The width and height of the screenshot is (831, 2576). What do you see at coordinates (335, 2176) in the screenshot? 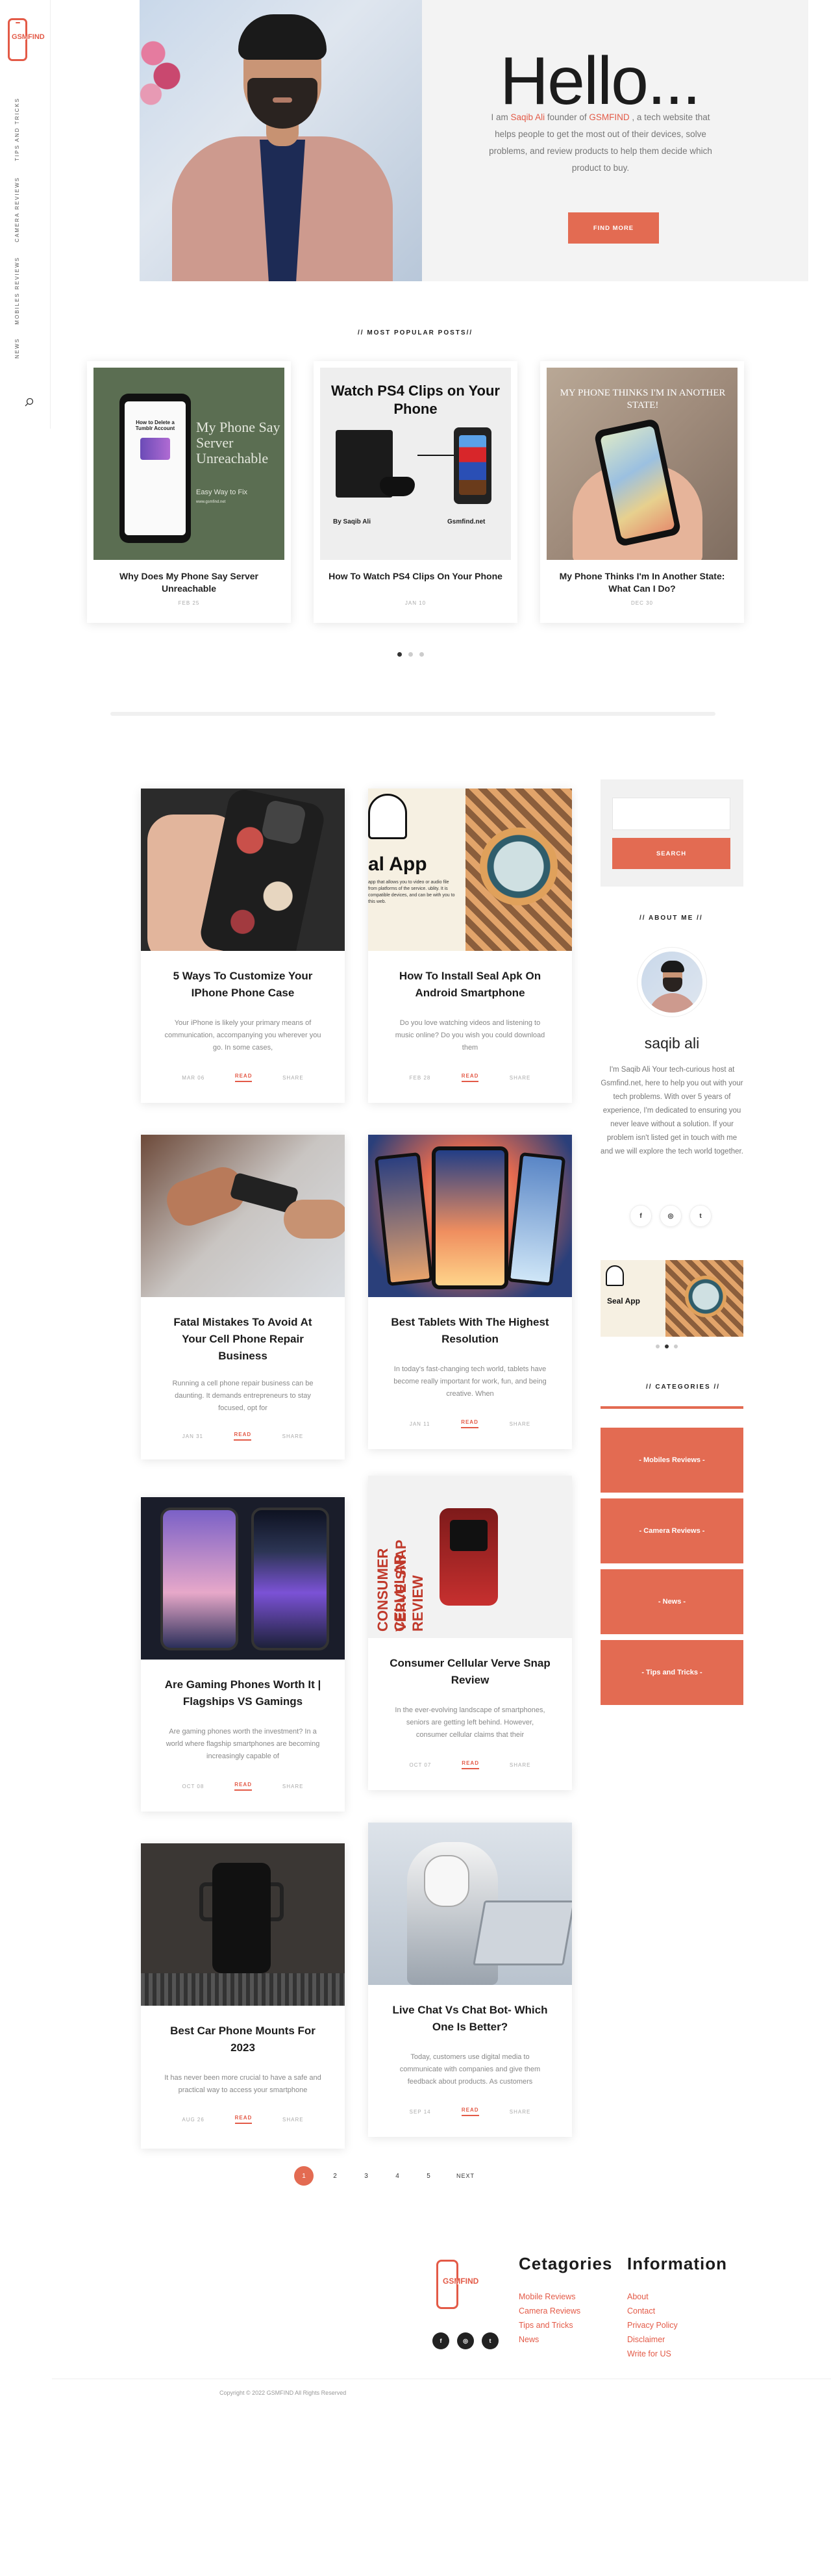
I see `page-2: 2` at bounding box center [335, 2176].